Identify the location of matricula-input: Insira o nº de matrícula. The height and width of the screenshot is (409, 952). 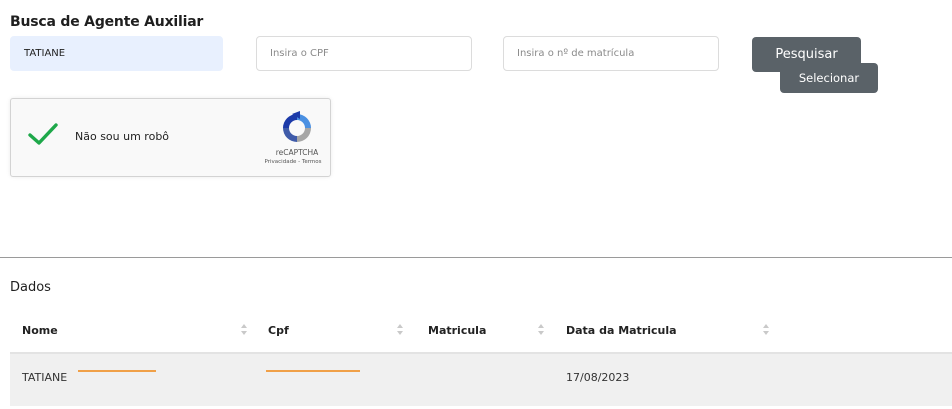
(611, 53).